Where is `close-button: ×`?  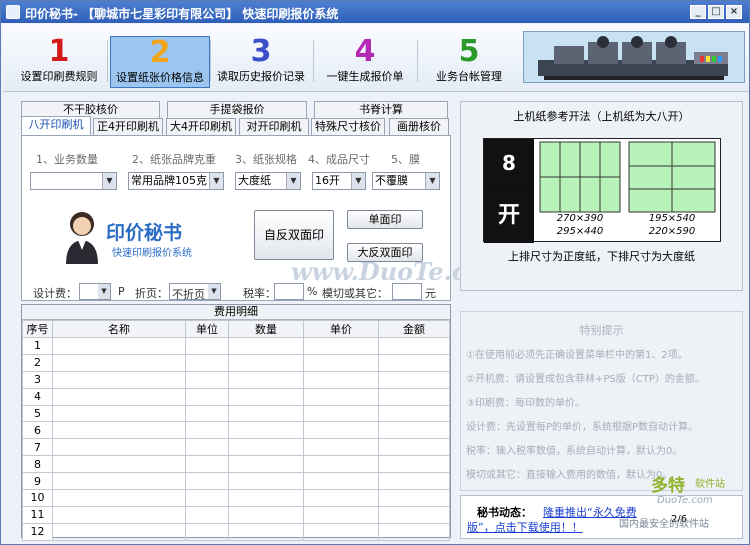
close-button: × is located at coordinates (734, 12).